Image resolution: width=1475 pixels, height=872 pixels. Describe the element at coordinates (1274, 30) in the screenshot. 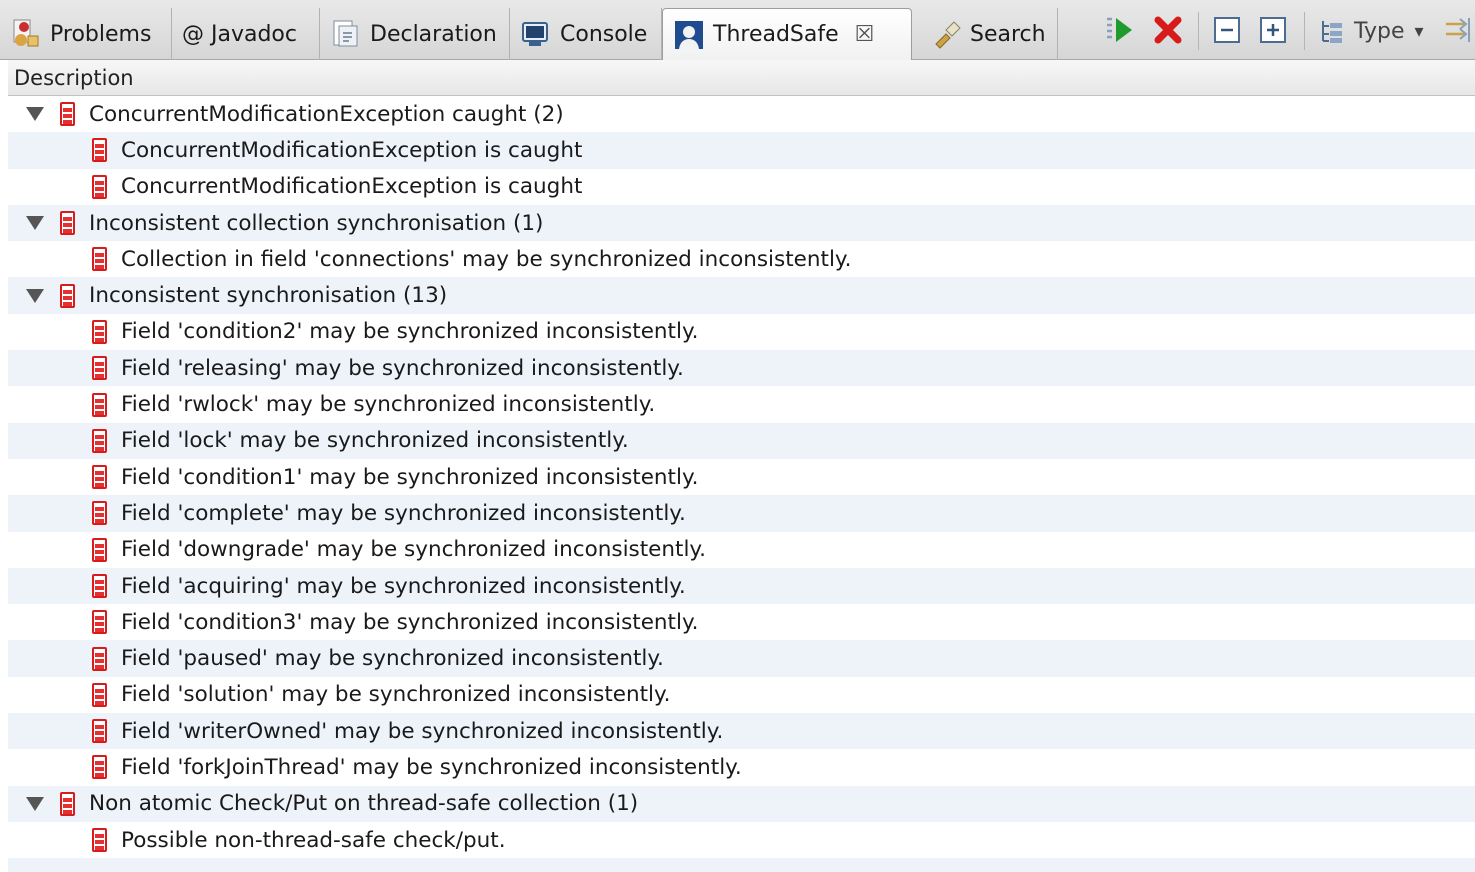

I see `expand-all-icon` at that location.